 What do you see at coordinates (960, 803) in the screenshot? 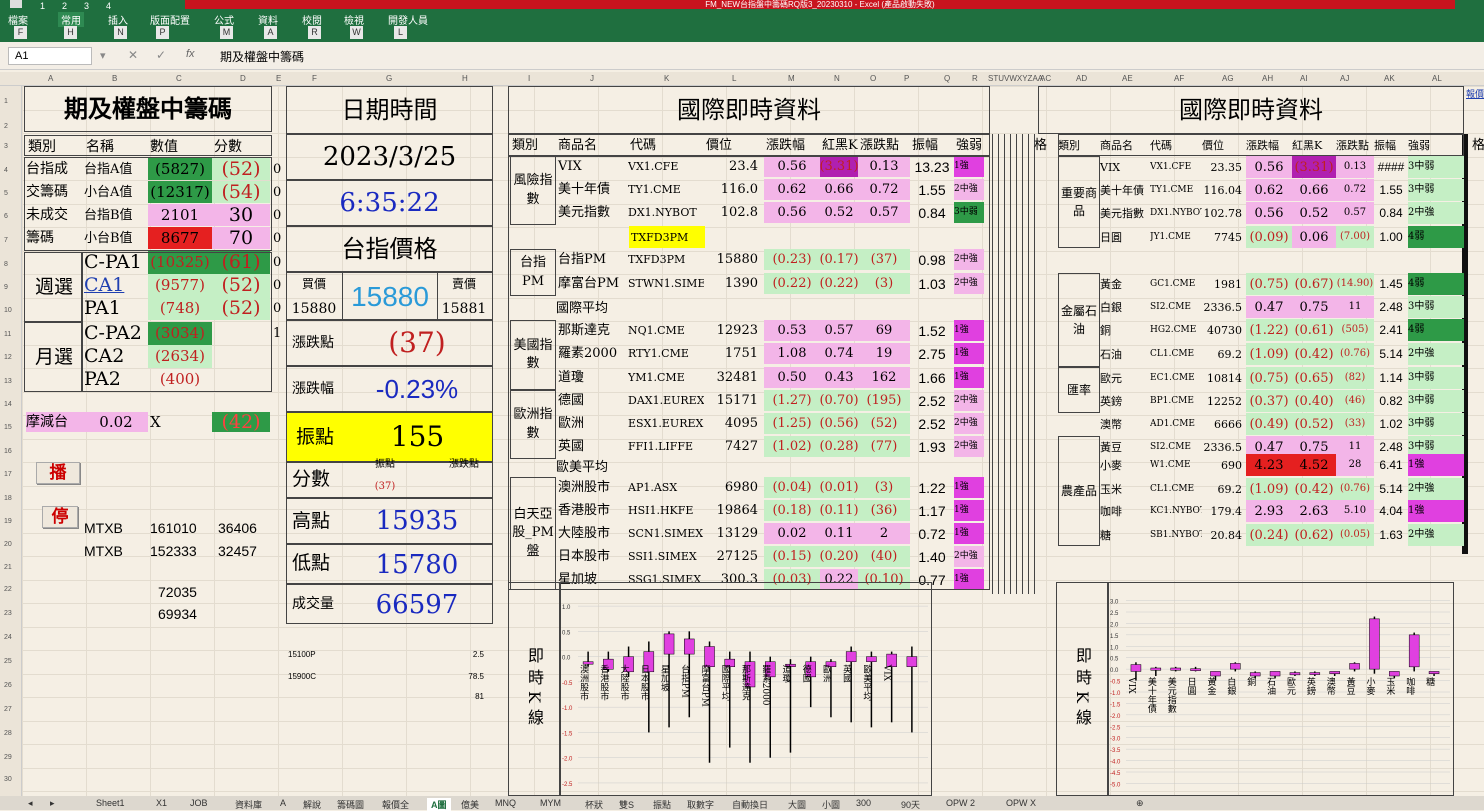
I see `sheet-tab: OPW 2` at bounding box center [960, 803].